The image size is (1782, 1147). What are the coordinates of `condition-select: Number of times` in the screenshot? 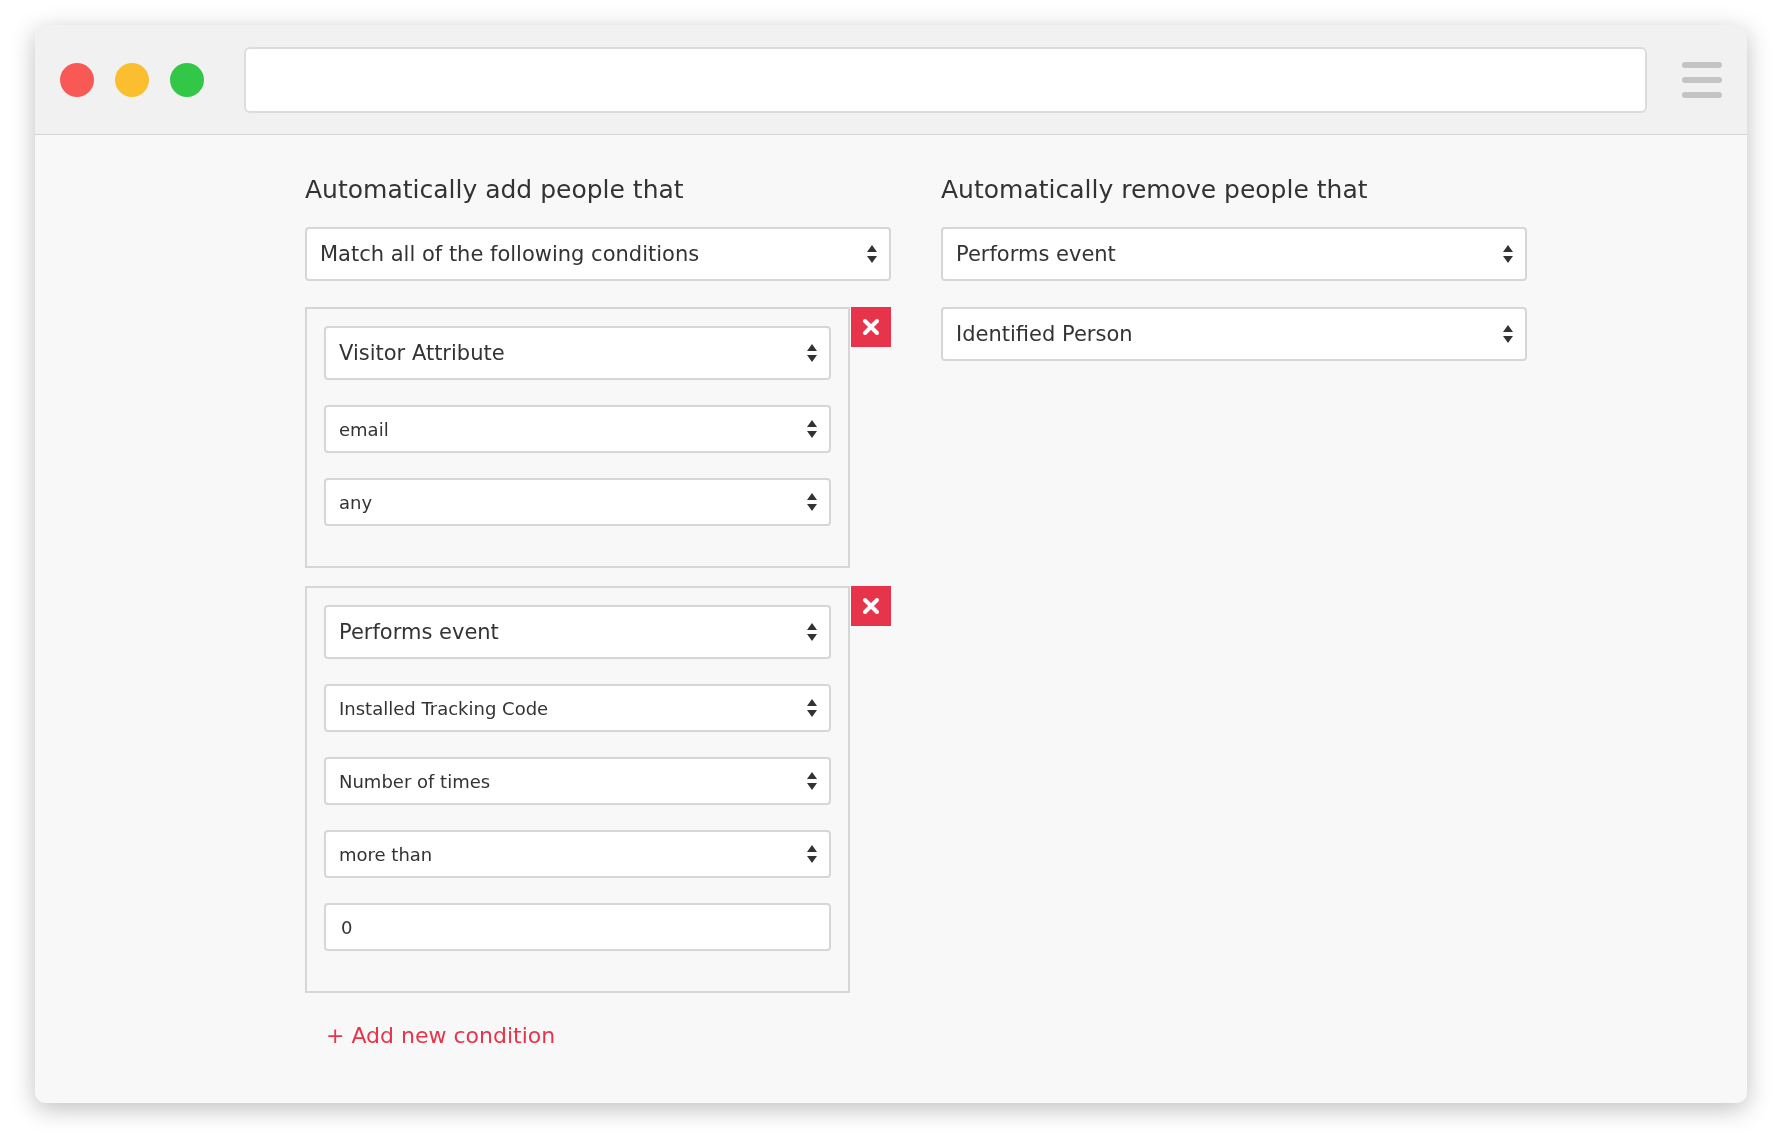 It's located at (578, 781).